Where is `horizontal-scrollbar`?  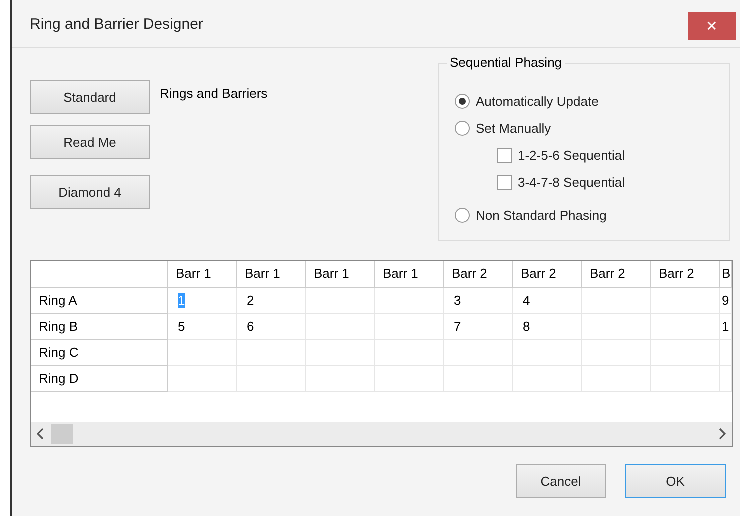
horizontal-scrollbar is located at coordinates (381, 434).